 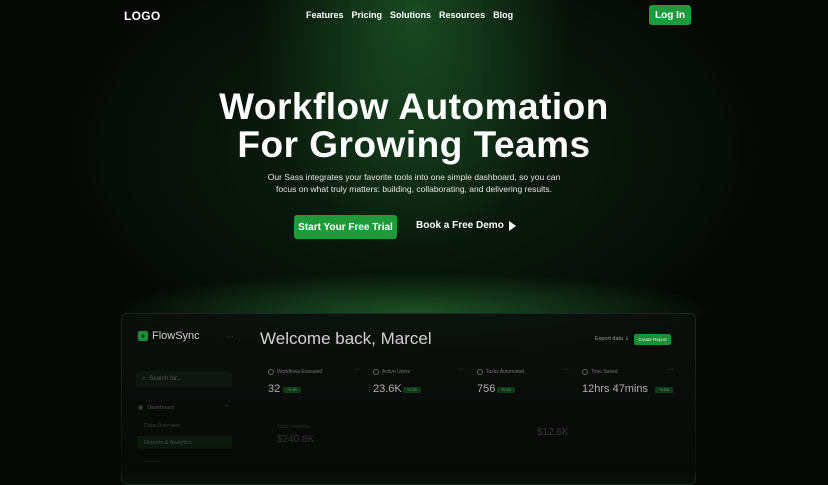 I want to click on logo: LOGO, so click(x=142, y=16).